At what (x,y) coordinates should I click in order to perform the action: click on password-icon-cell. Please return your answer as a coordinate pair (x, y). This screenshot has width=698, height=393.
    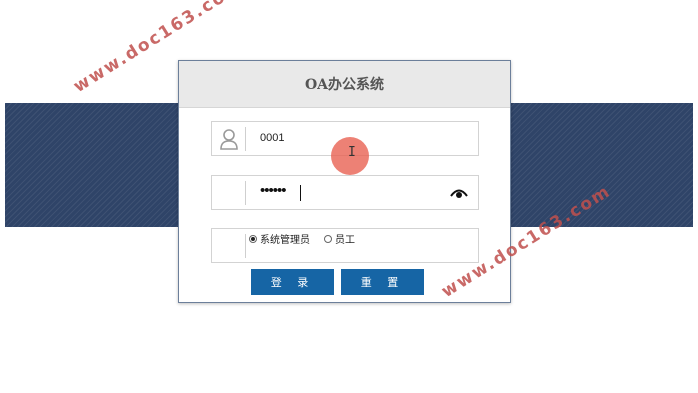
    Looking at the image, I should click on (229, 193).